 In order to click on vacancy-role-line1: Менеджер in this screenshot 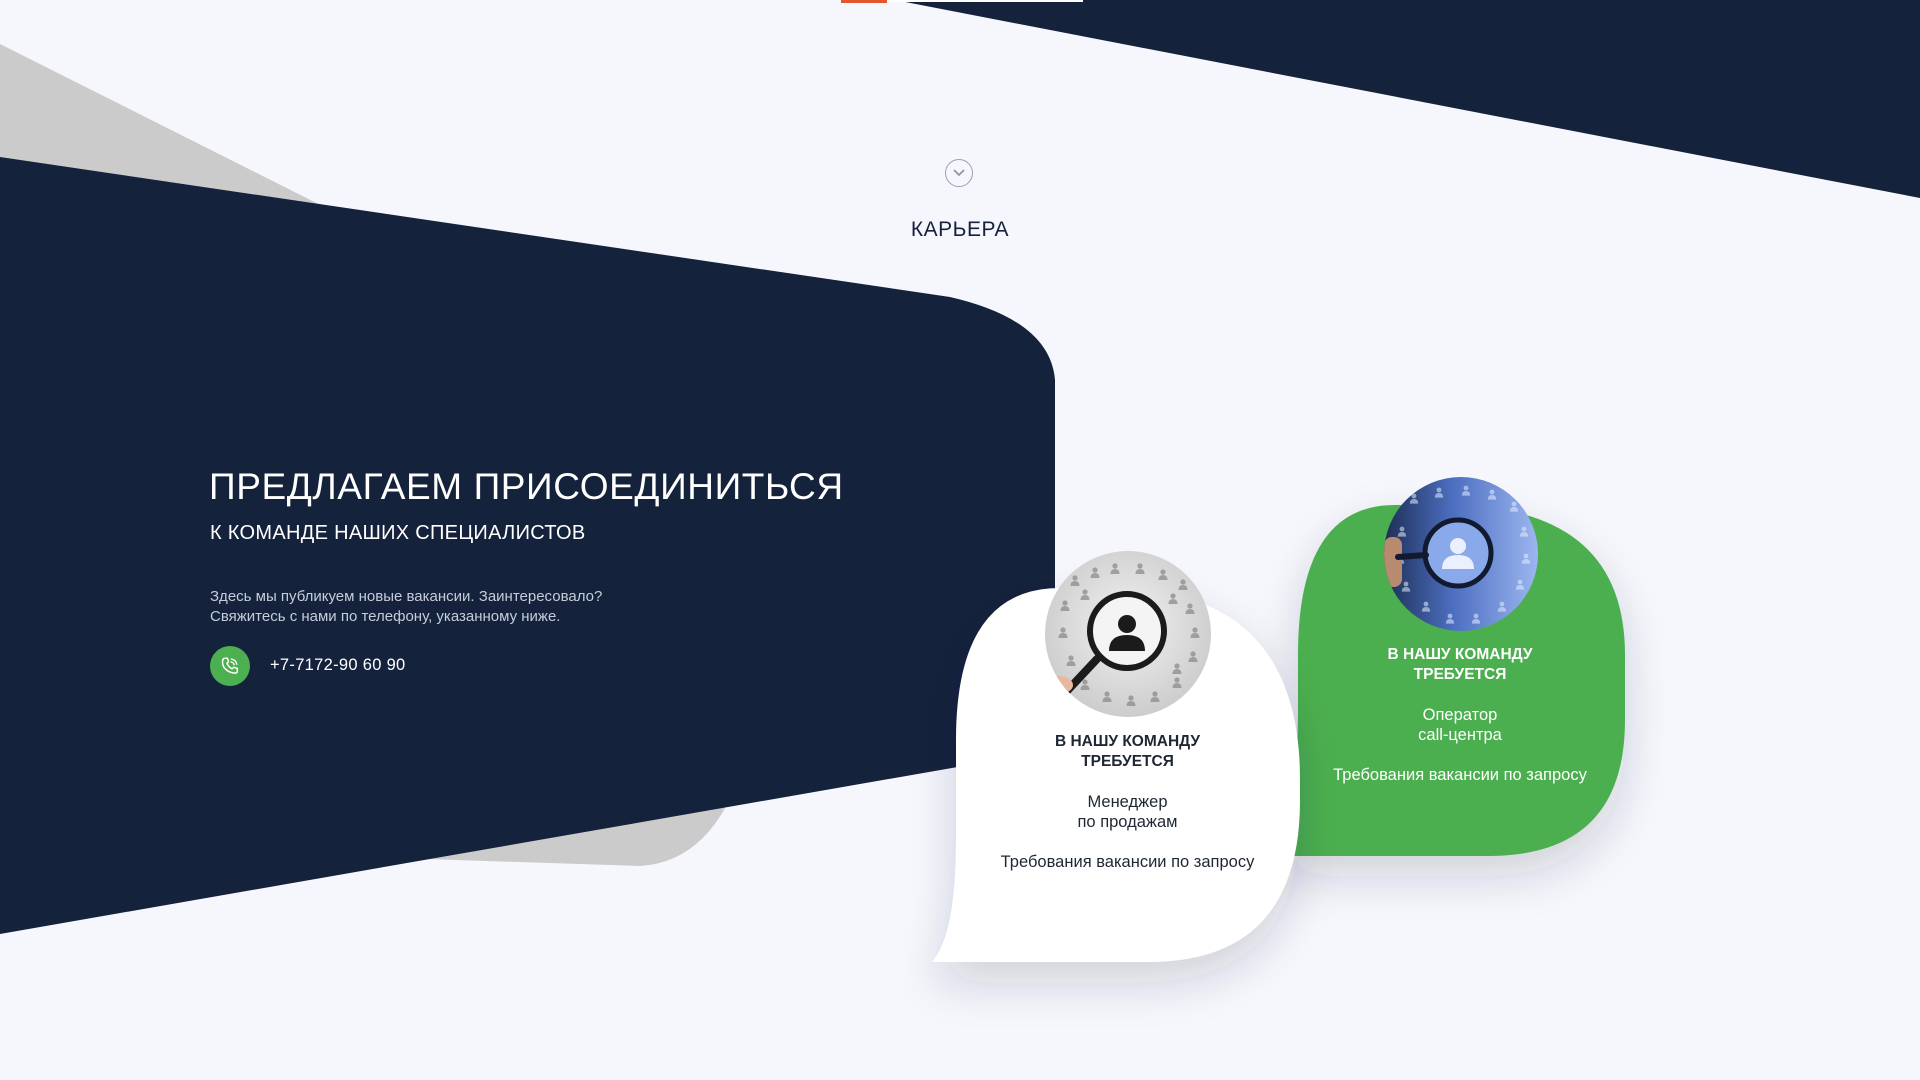, I will do `click(1127, 802)`.